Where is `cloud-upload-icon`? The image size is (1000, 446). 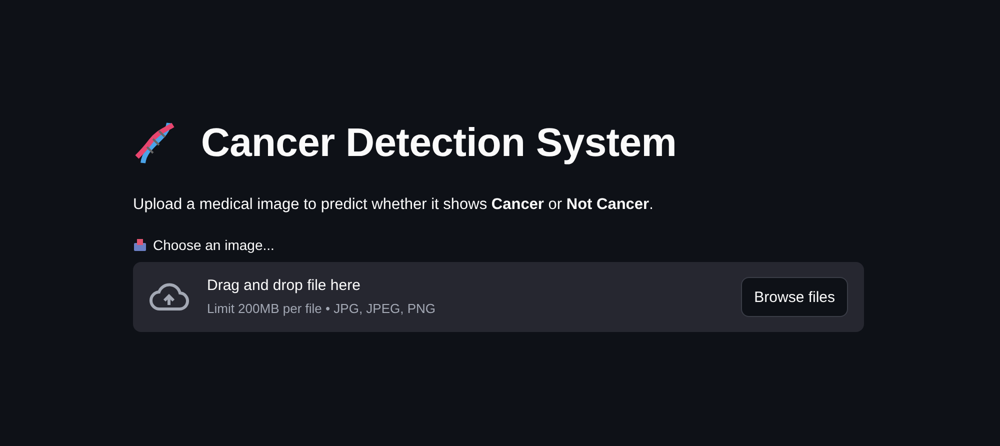 cloud-upload-icon is located at coordinates (169, 297).